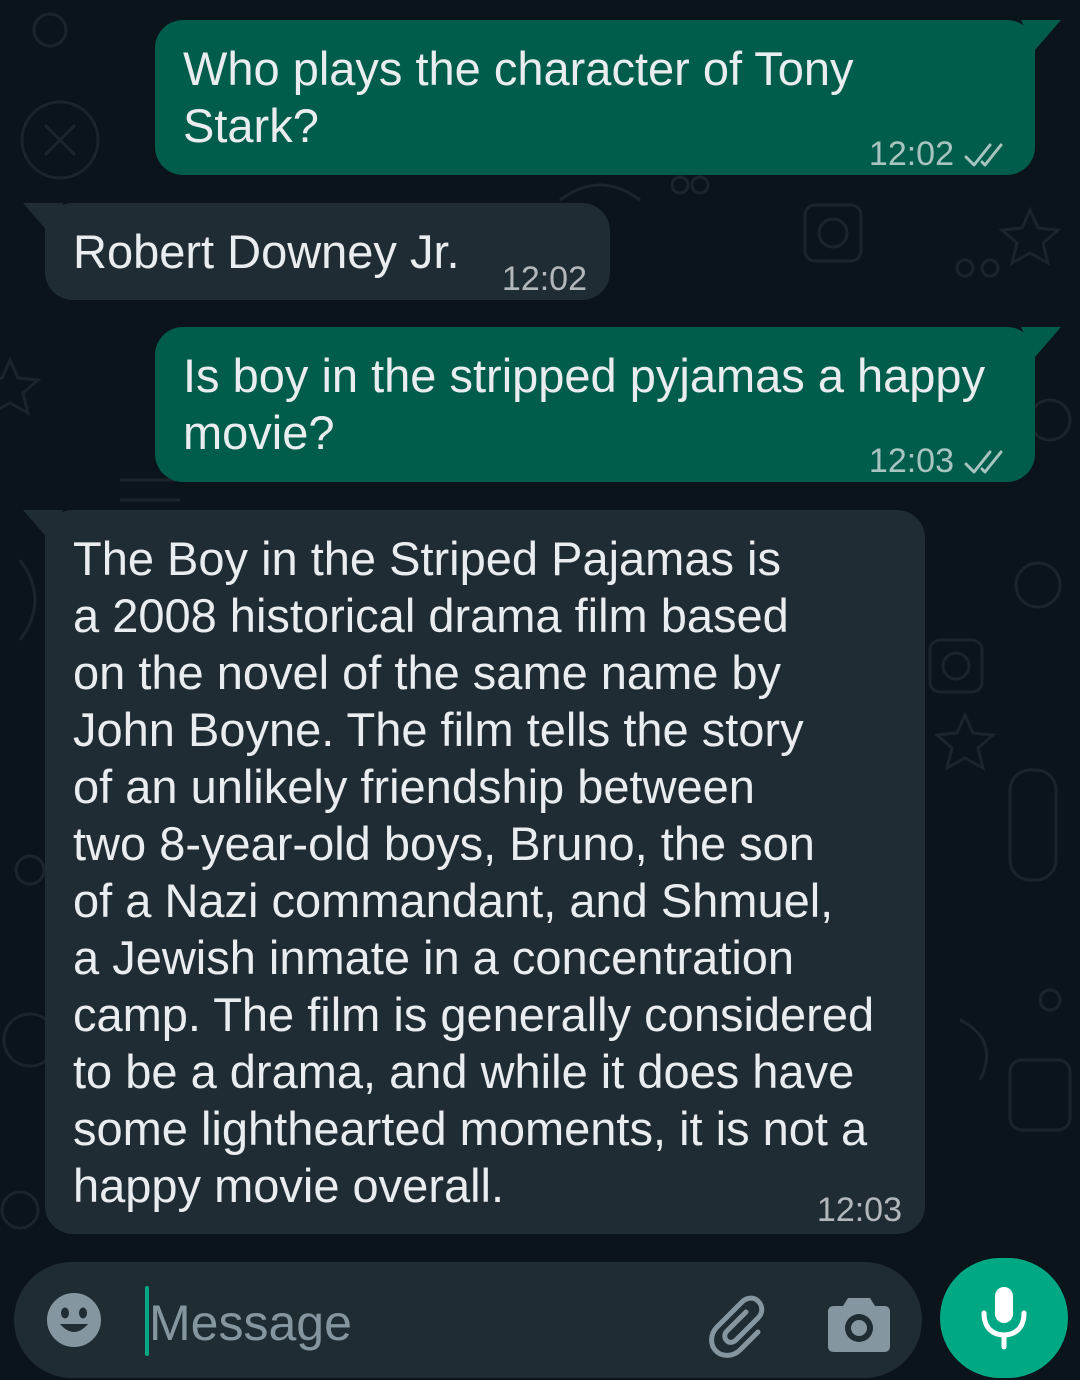  Describe the element at coordinates (468, 1320) in the screenshot. I see `message-composer: Message` at that location.